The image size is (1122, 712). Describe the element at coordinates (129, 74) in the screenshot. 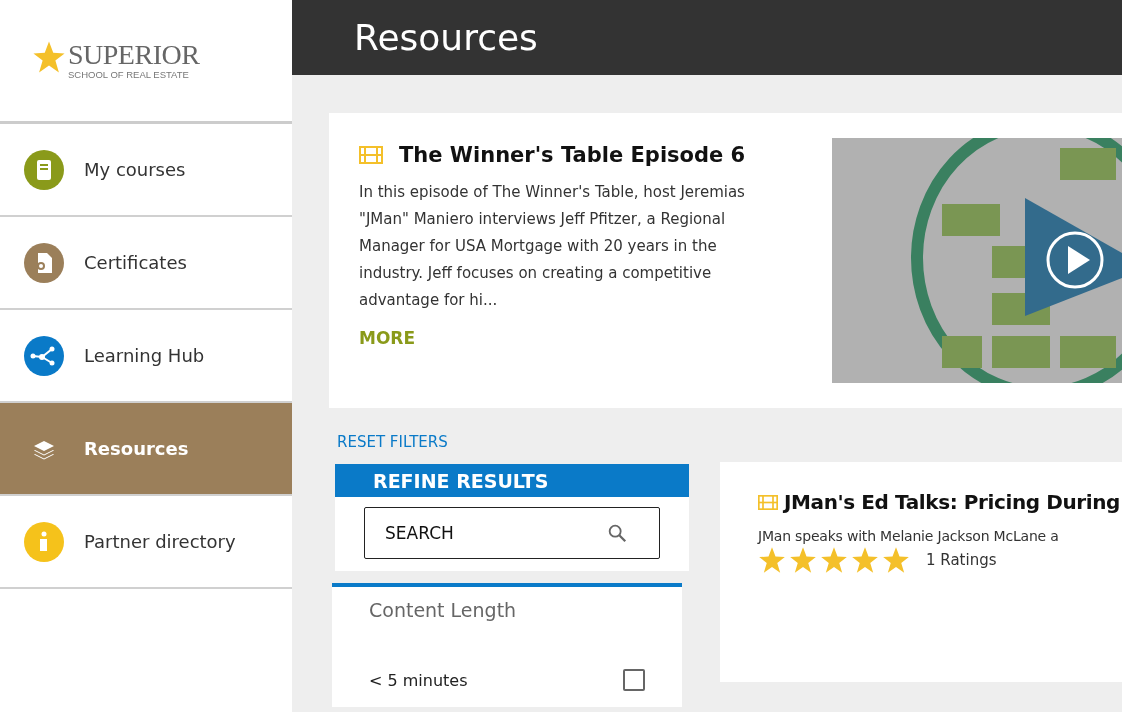

I see `logo-tagline: SCHOOL OF REAL ESTATE` at that location.